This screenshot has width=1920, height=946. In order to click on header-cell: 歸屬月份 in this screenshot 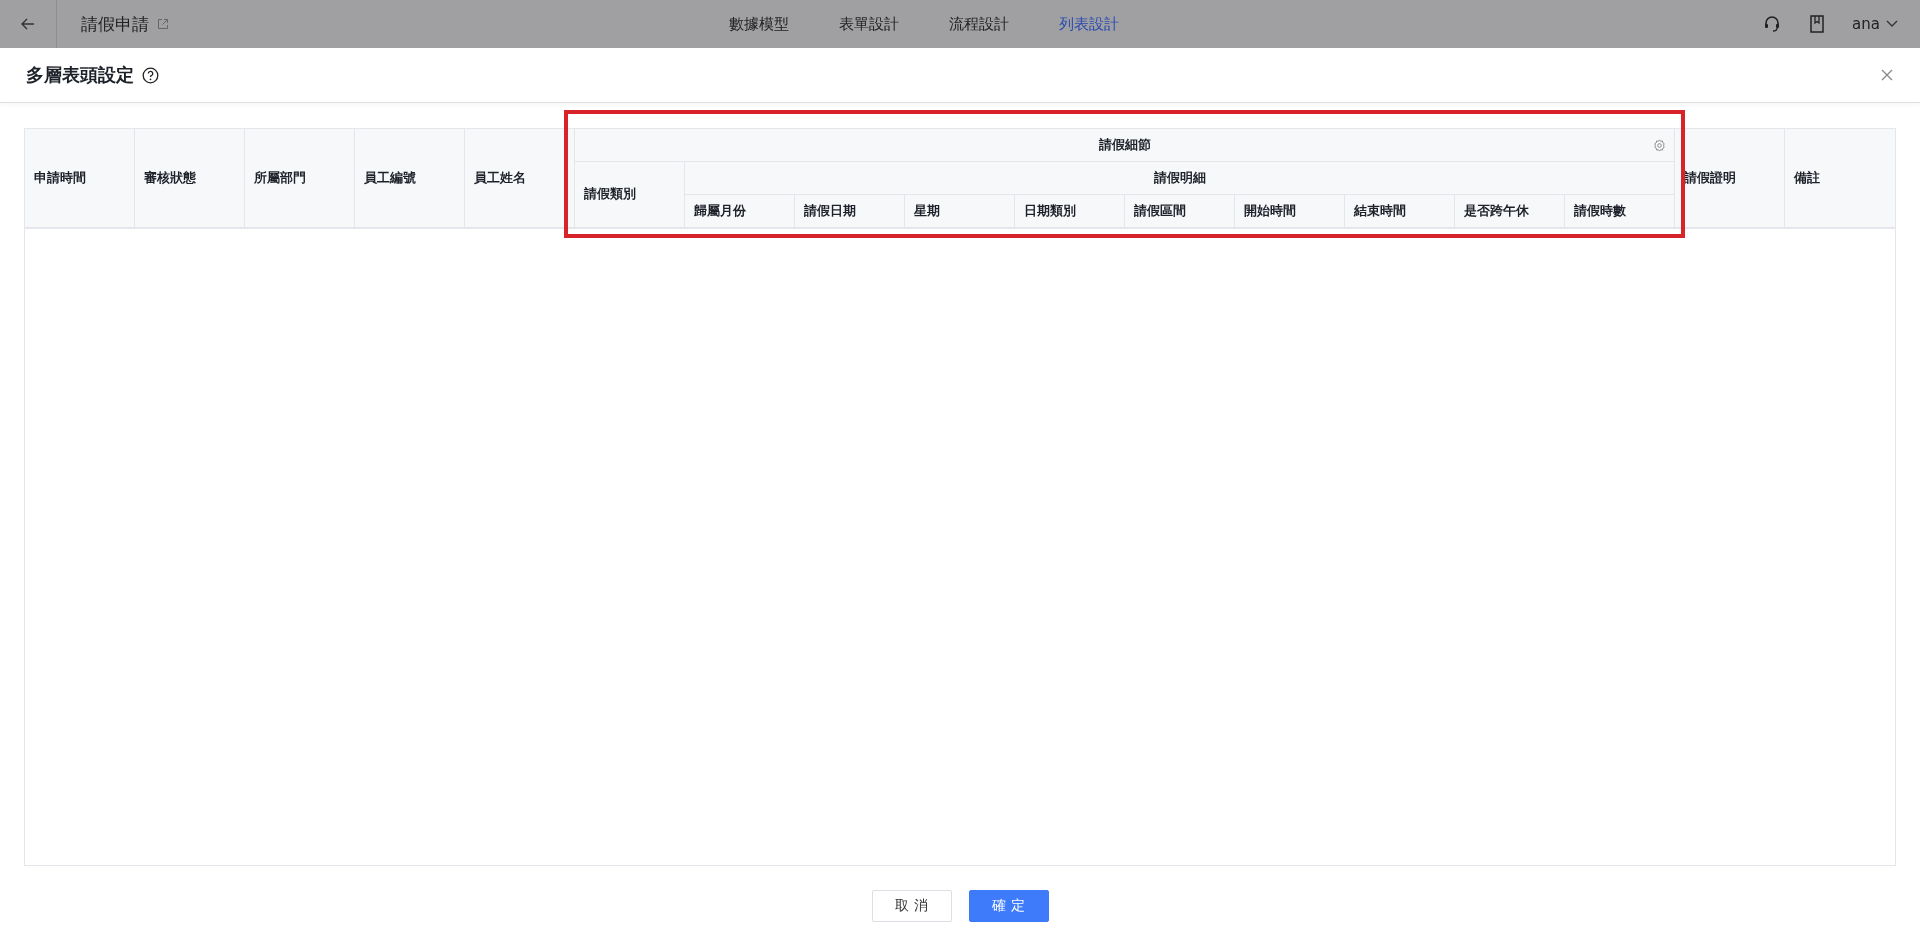, I will do `click(740, 211)`.